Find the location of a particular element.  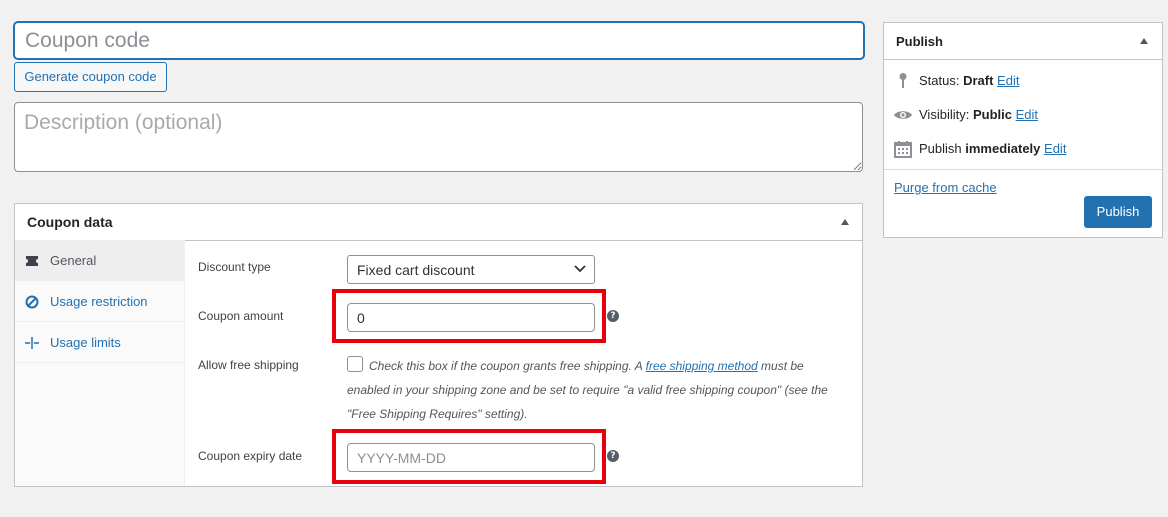

visibility-label: Visibility: is located at coordinates (946, 114).